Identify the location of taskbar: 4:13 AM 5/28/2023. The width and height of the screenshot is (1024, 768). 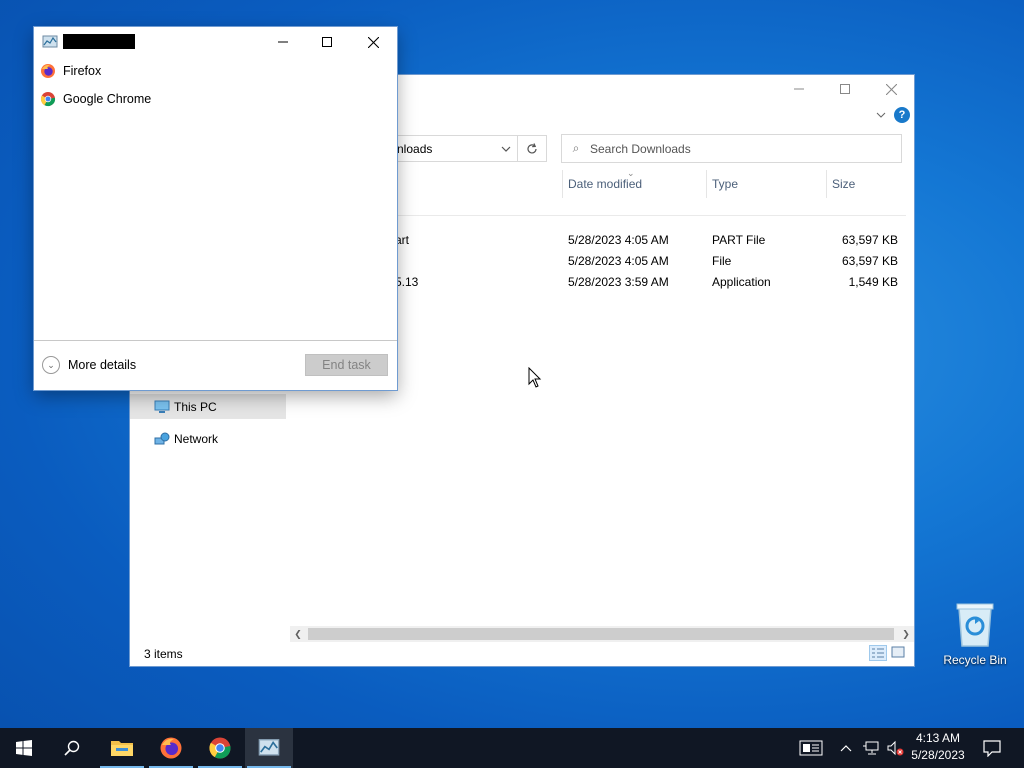
(512, 748).